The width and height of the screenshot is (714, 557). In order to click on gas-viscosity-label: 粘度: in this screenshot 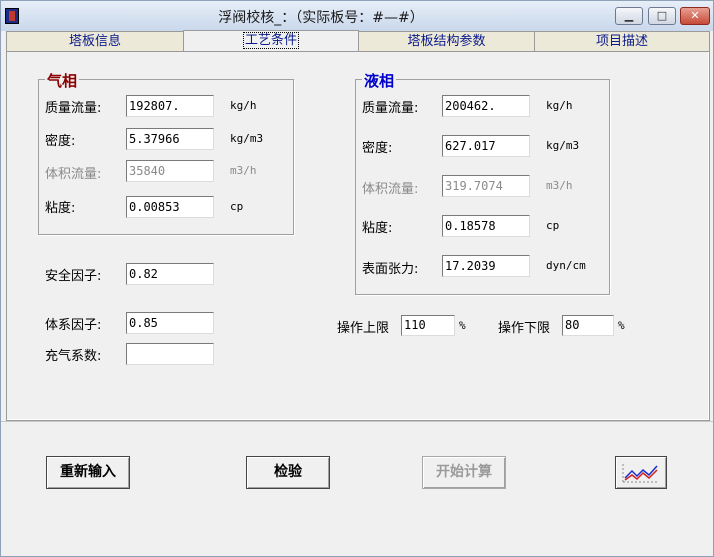, I will do `click(60, 208)`.